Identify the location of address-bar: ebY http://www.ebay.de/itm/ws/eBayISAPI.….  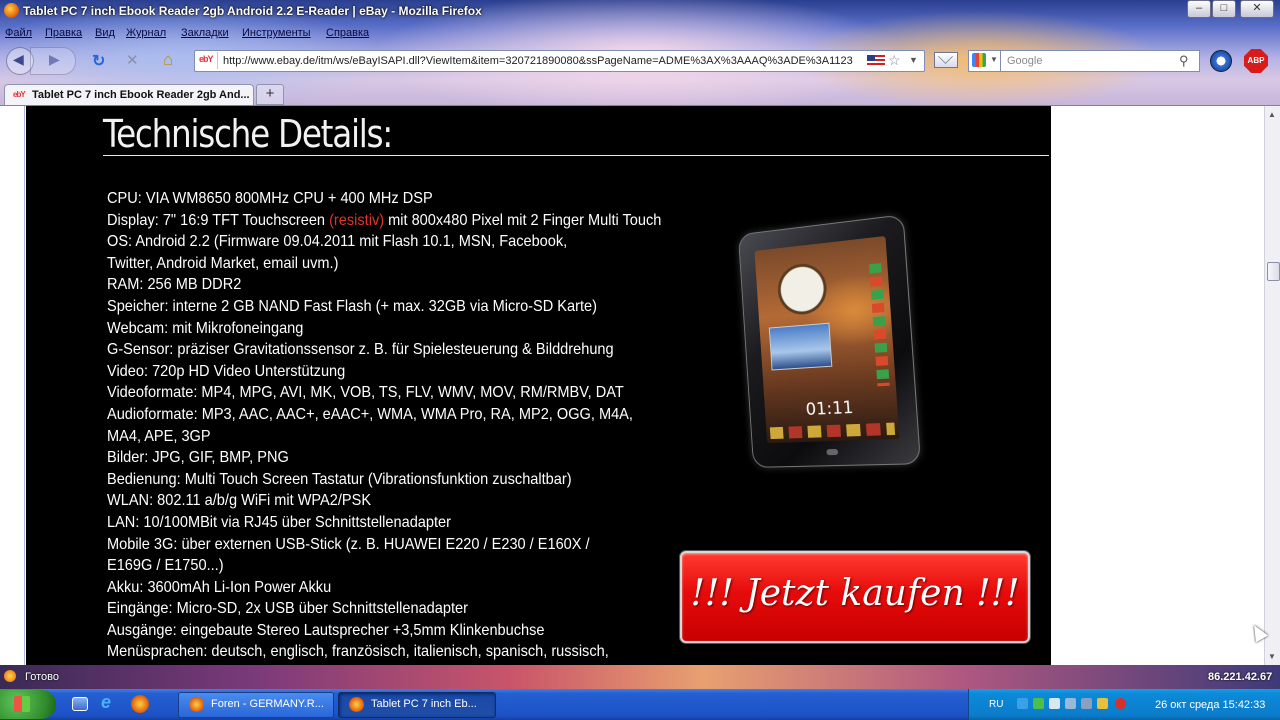
(559, 61).